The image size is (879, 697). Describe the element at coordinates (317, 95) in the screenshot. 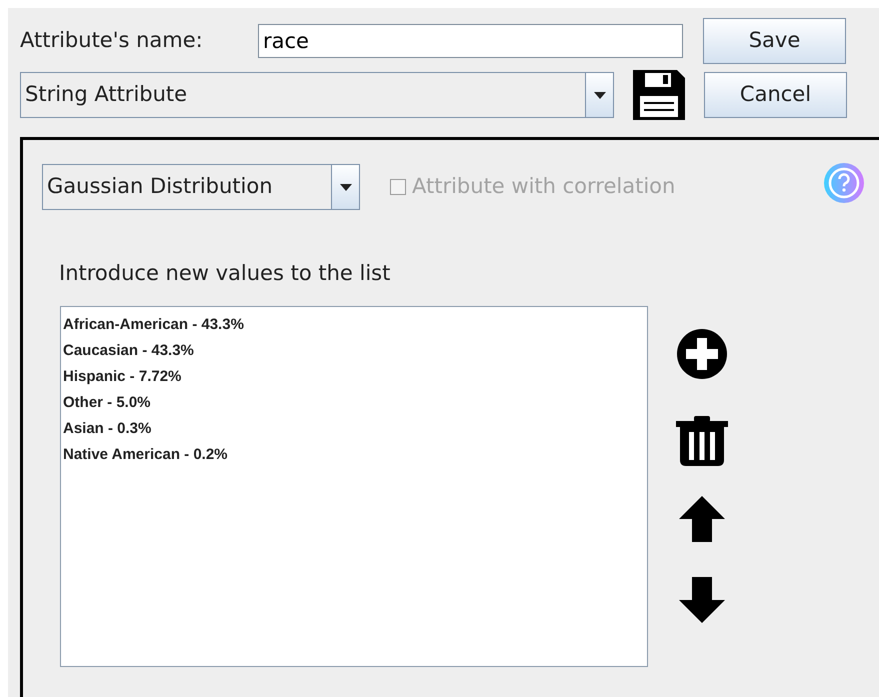

I see `type-dropdown: String Attribute` at that location.